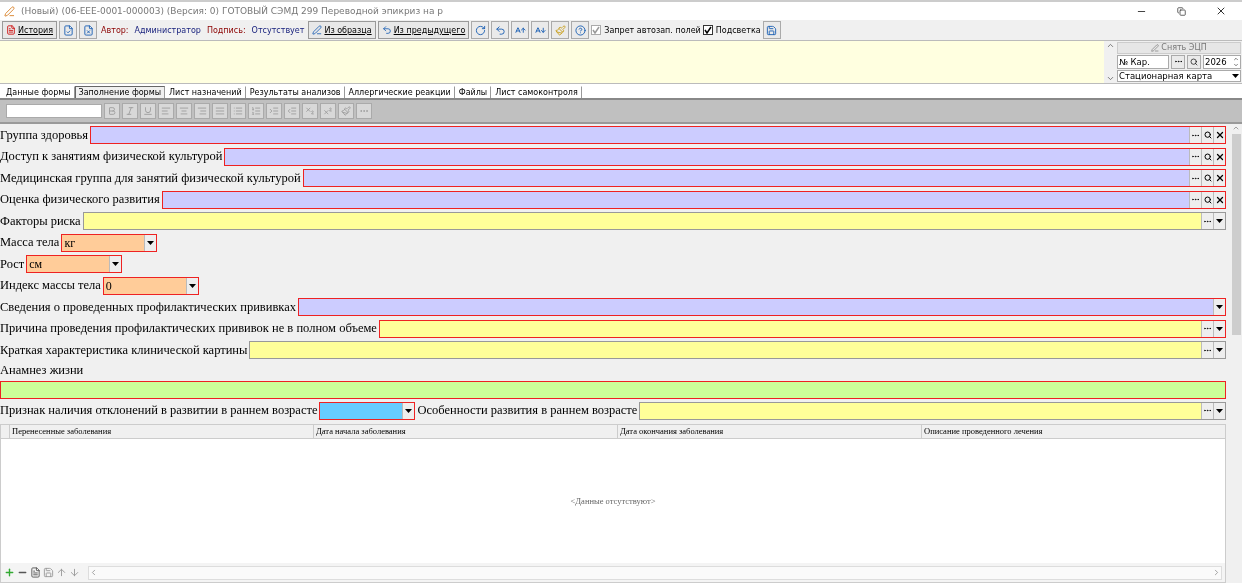 Image resolution: width=1242 pixels, height=583 pixels. I want to click on input-field: см, so click(74, 264).